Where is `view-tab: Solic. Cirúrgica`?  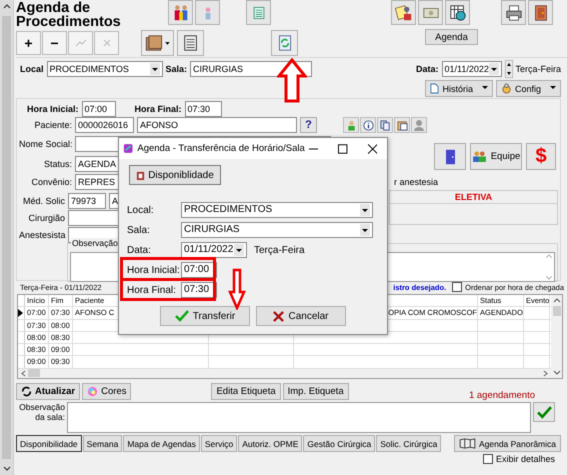
view-tab: Solic. Cirúrgica is located at coordinates (409, 443).